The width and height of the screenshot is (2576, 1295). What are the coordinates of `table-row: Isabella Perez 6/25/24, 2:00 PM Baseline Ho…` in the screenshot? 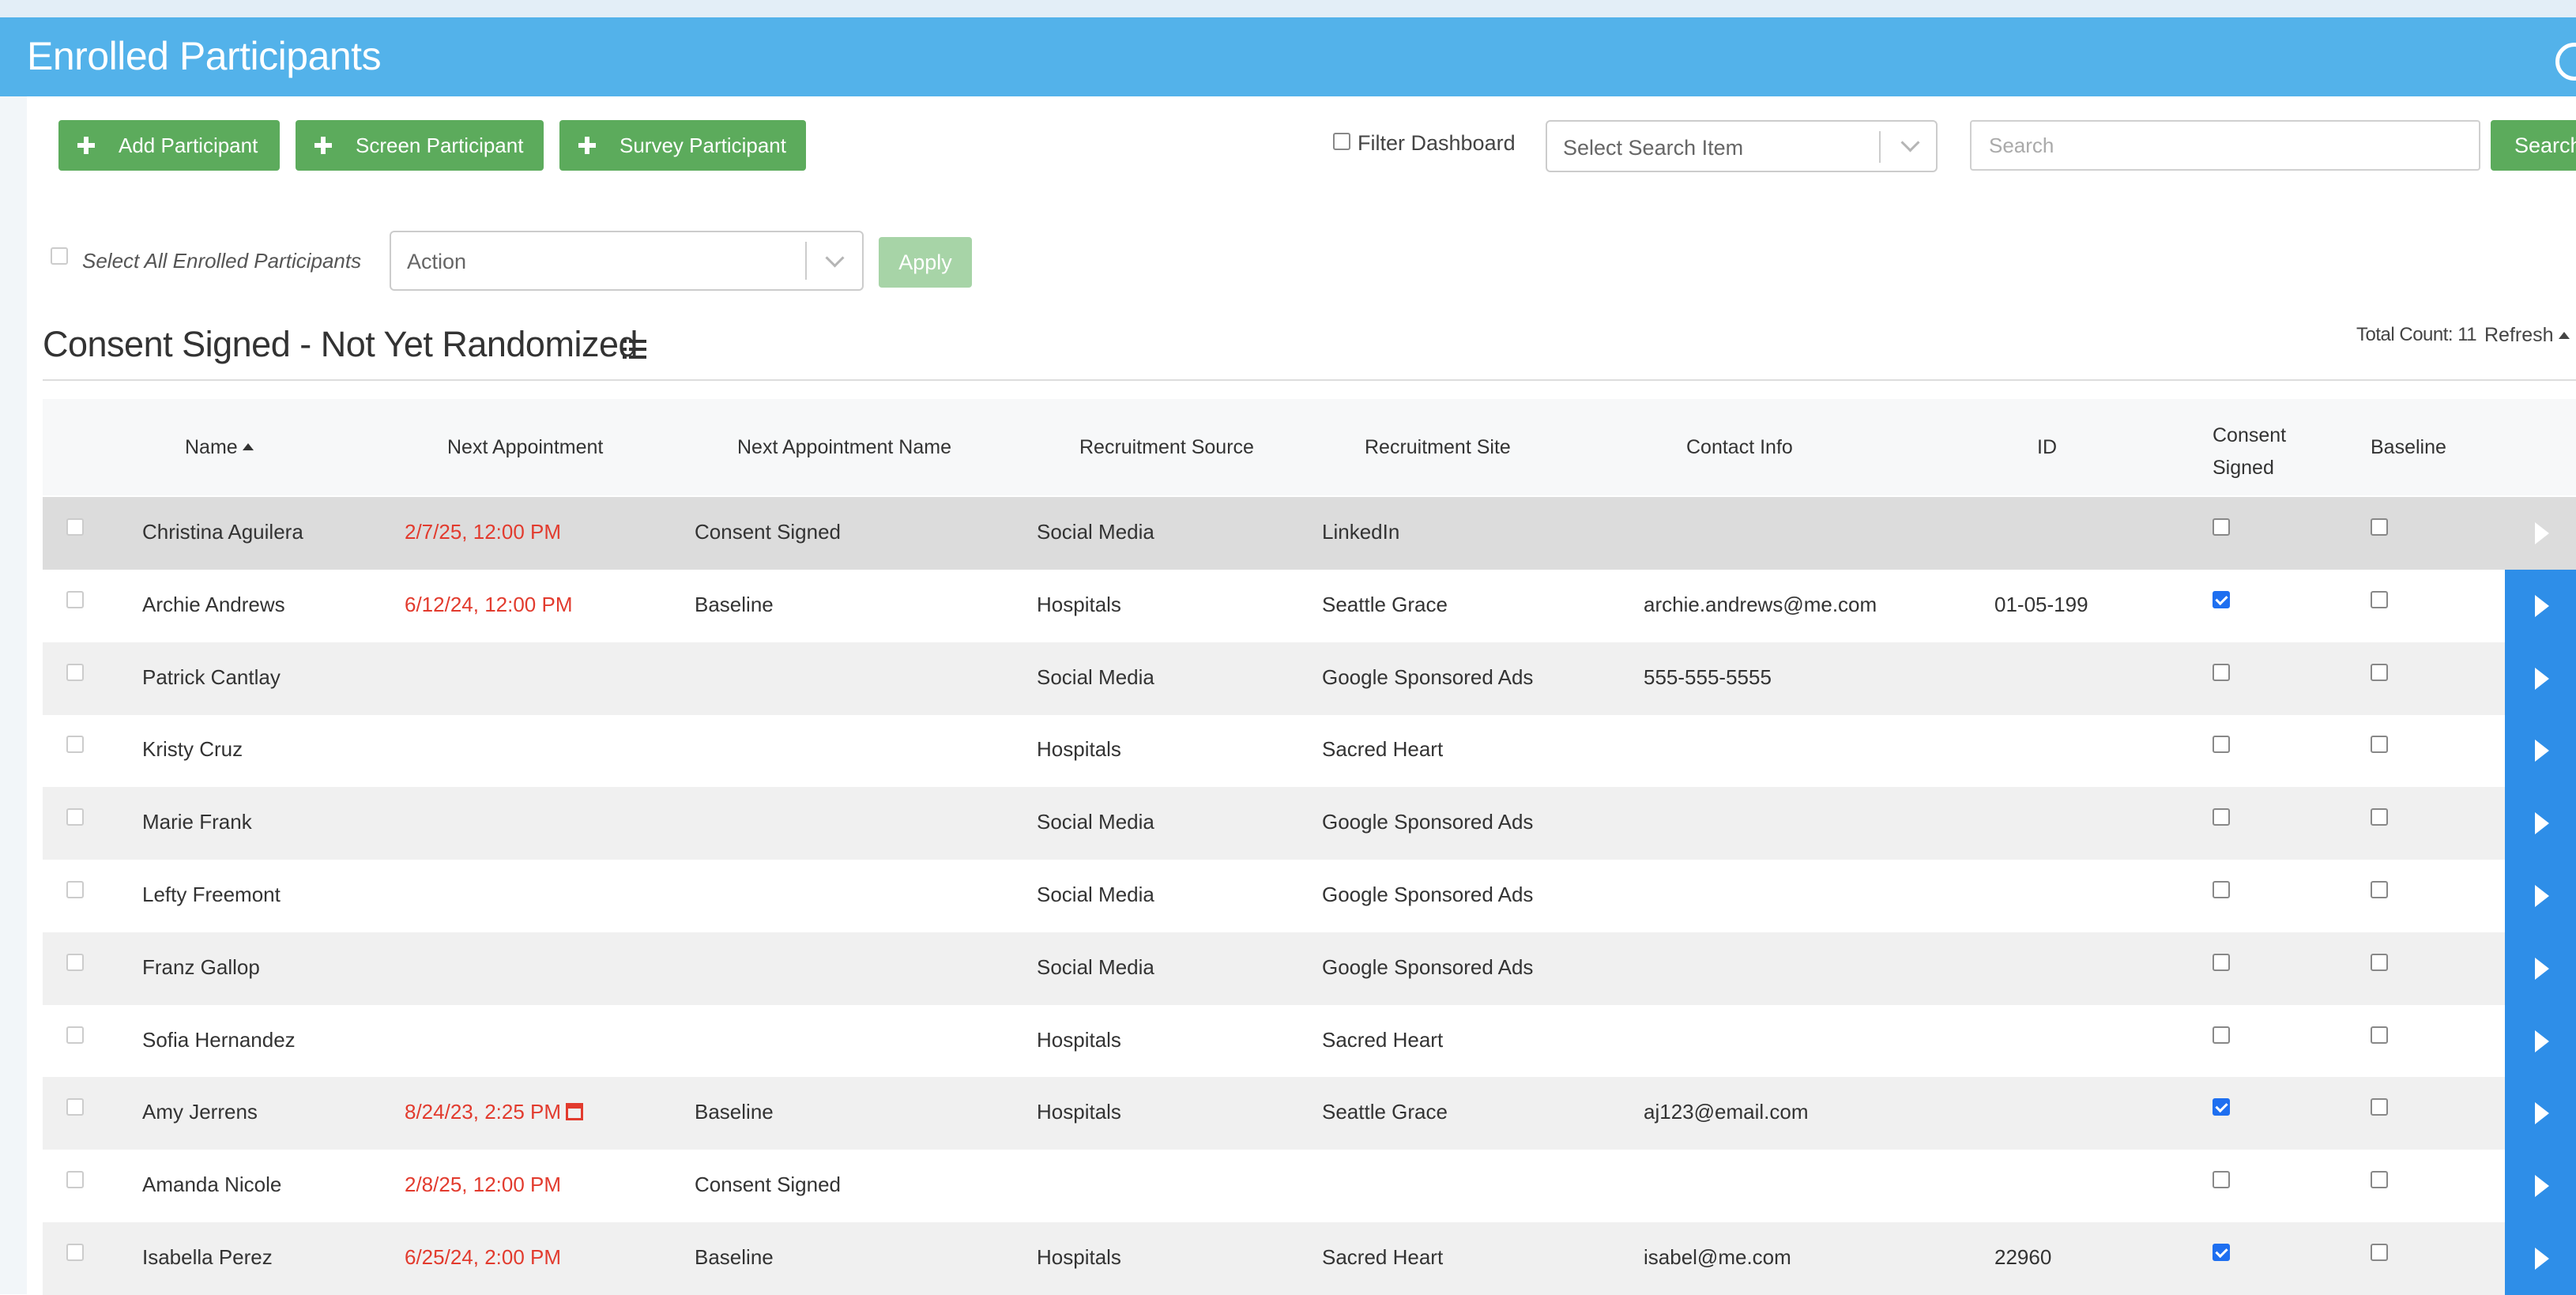 It's located at (1309, 1258).